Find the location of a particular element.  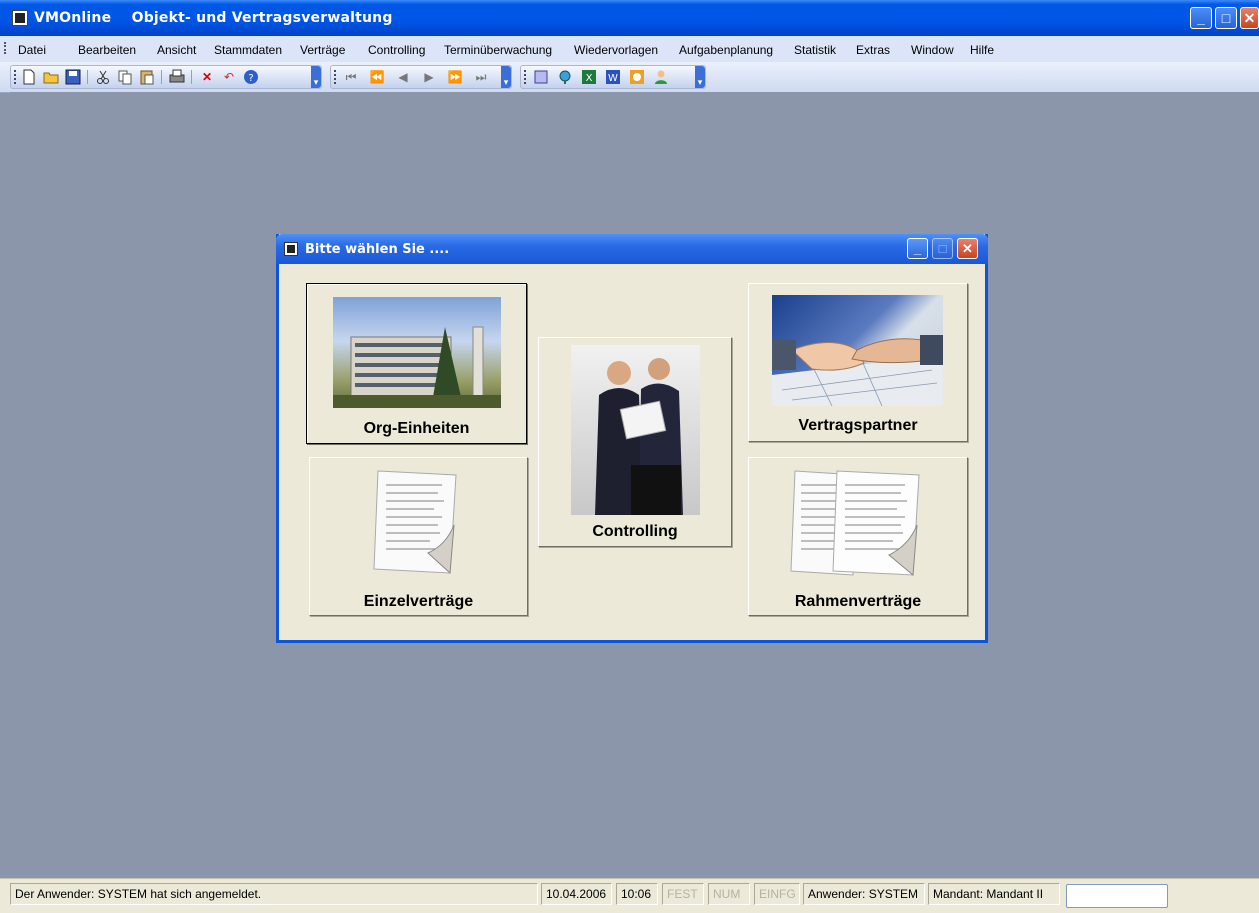

prev-record-icon: ◀ is located at coordinates (403, 77).